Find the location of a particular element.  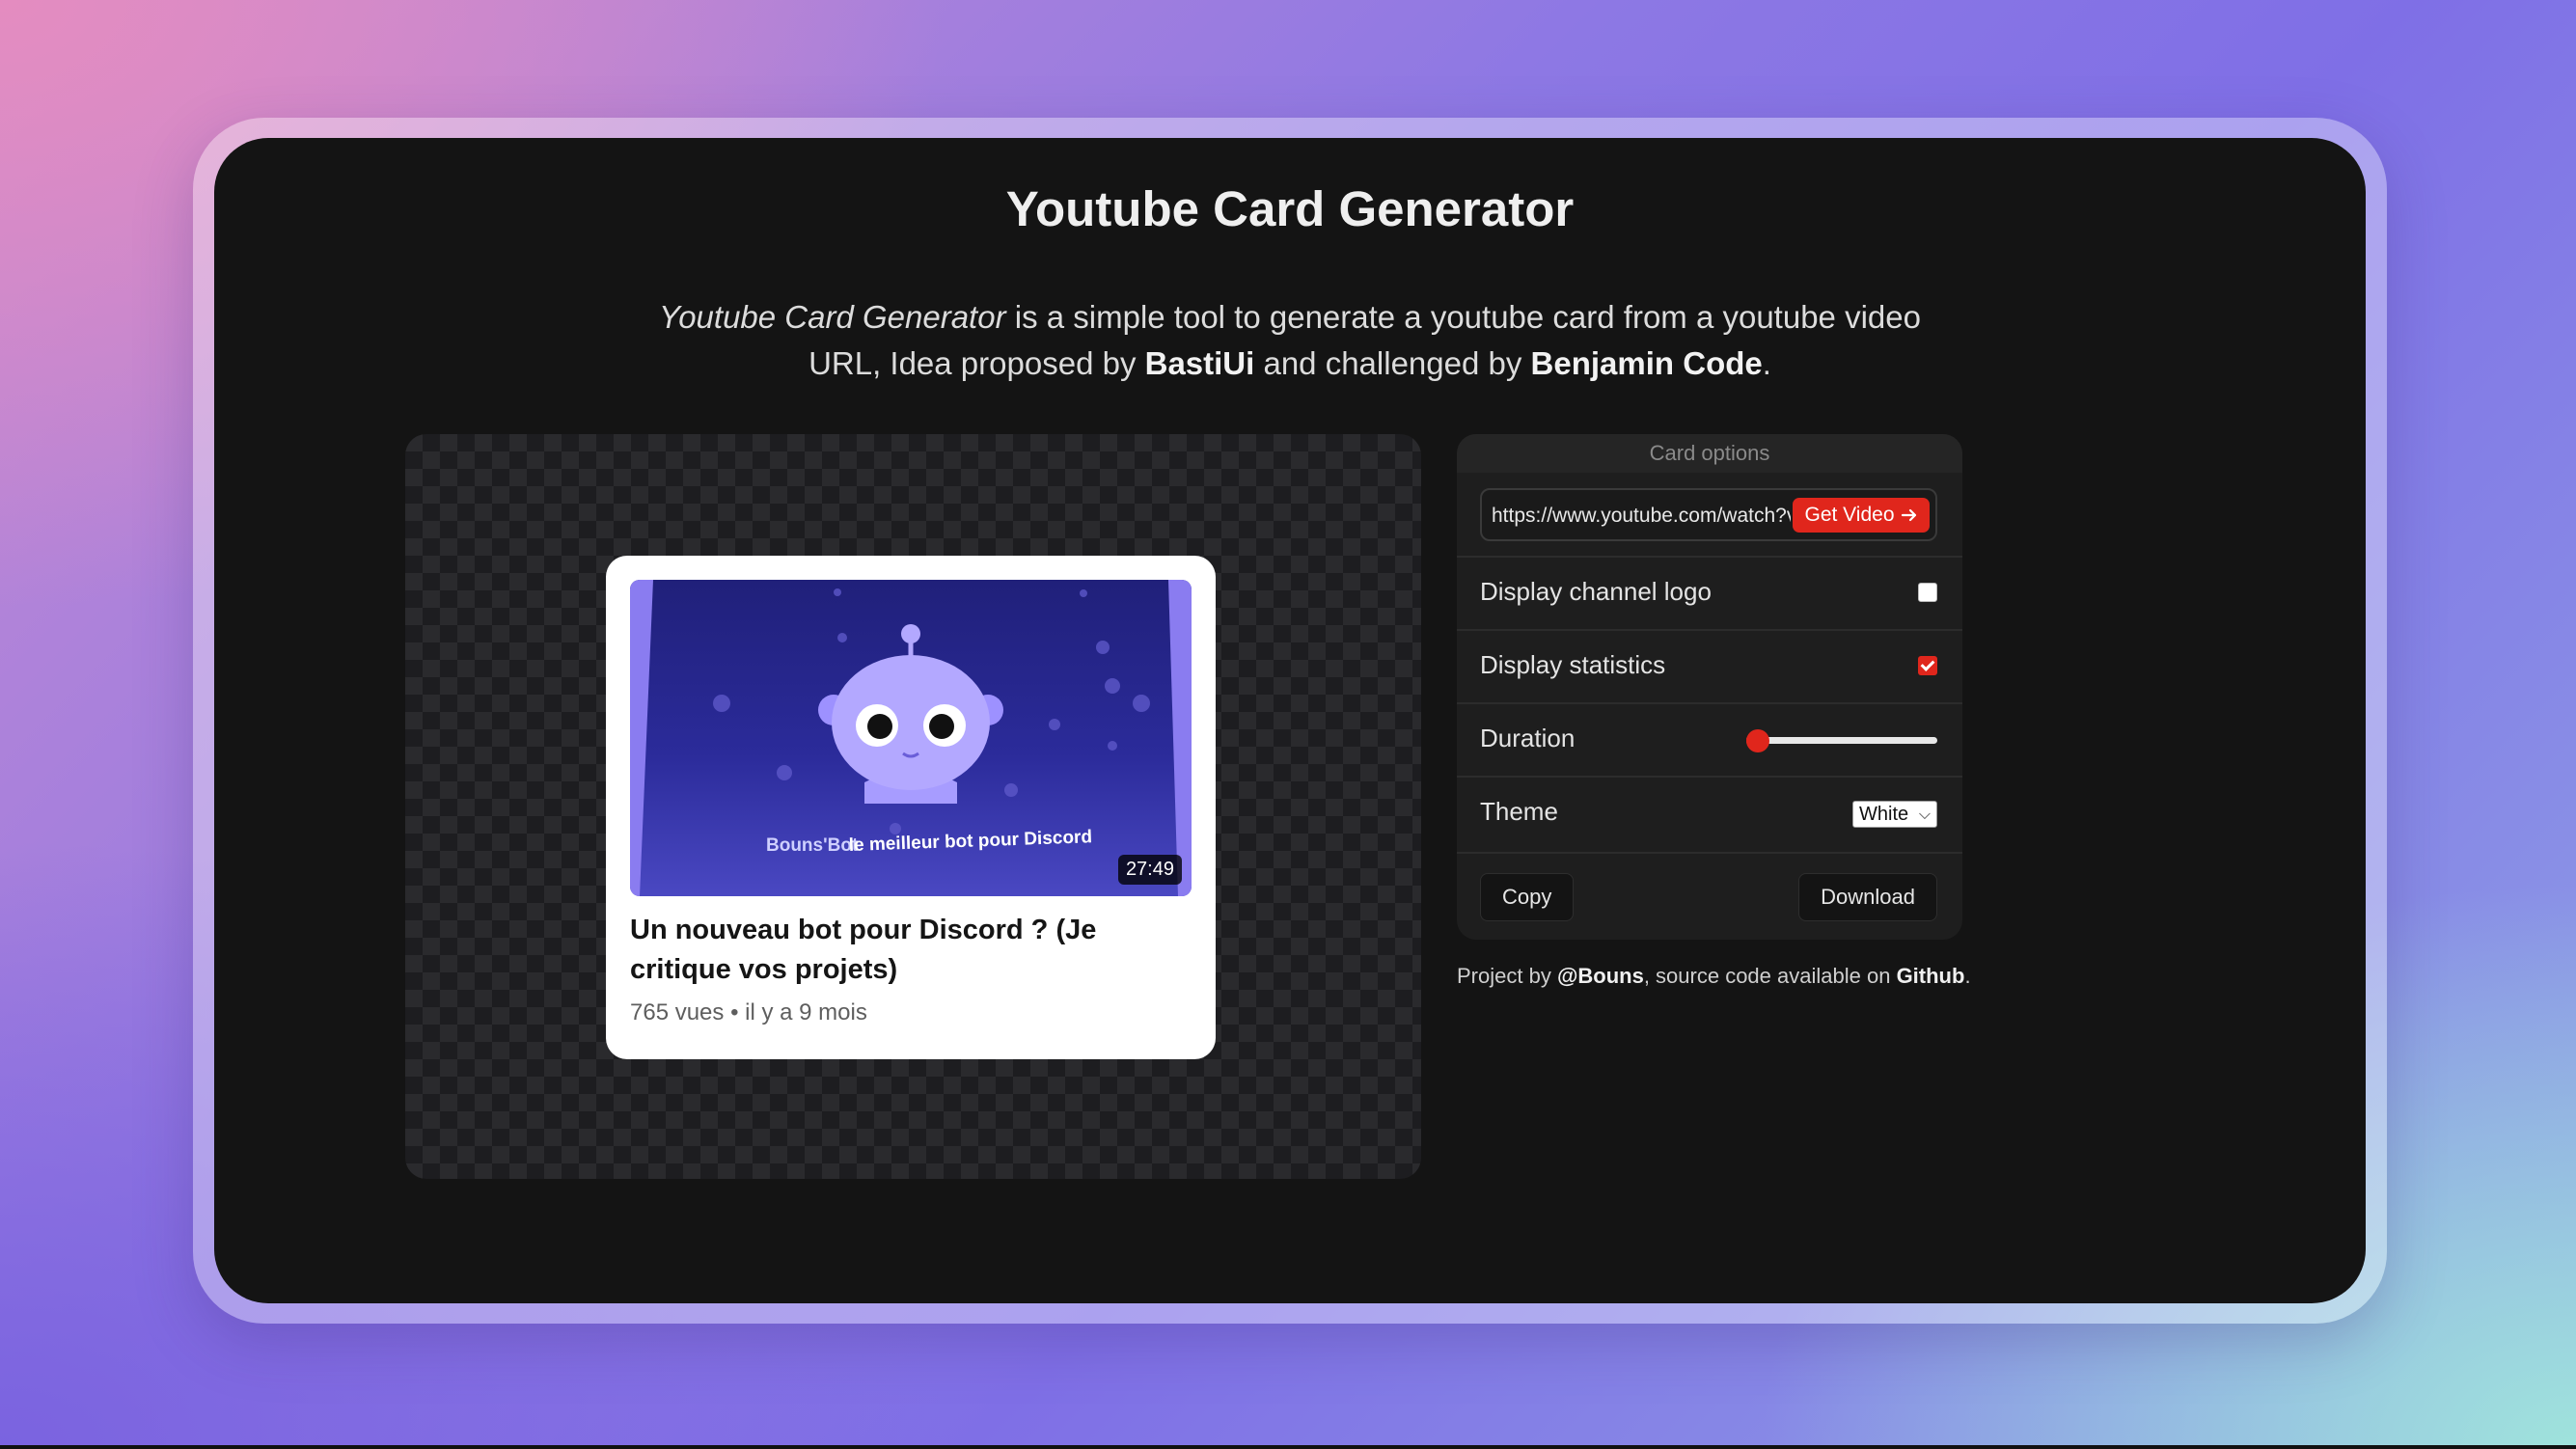

thumbnail-caption-prefix: Bouns'Bot is located at coordinates (813, 845).